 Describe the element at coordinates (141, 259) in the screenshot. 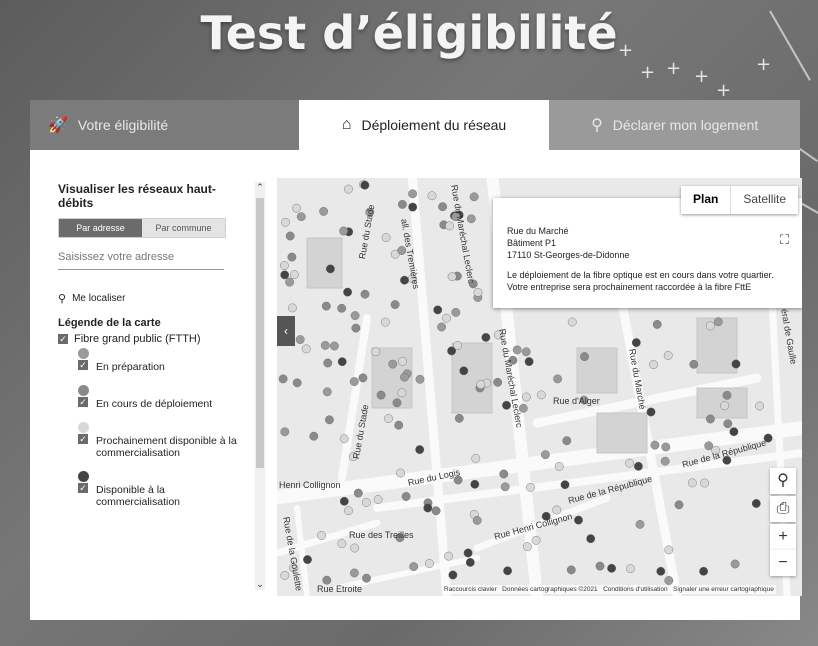

I see `address-input: Saisissez votre adresse` at that location.